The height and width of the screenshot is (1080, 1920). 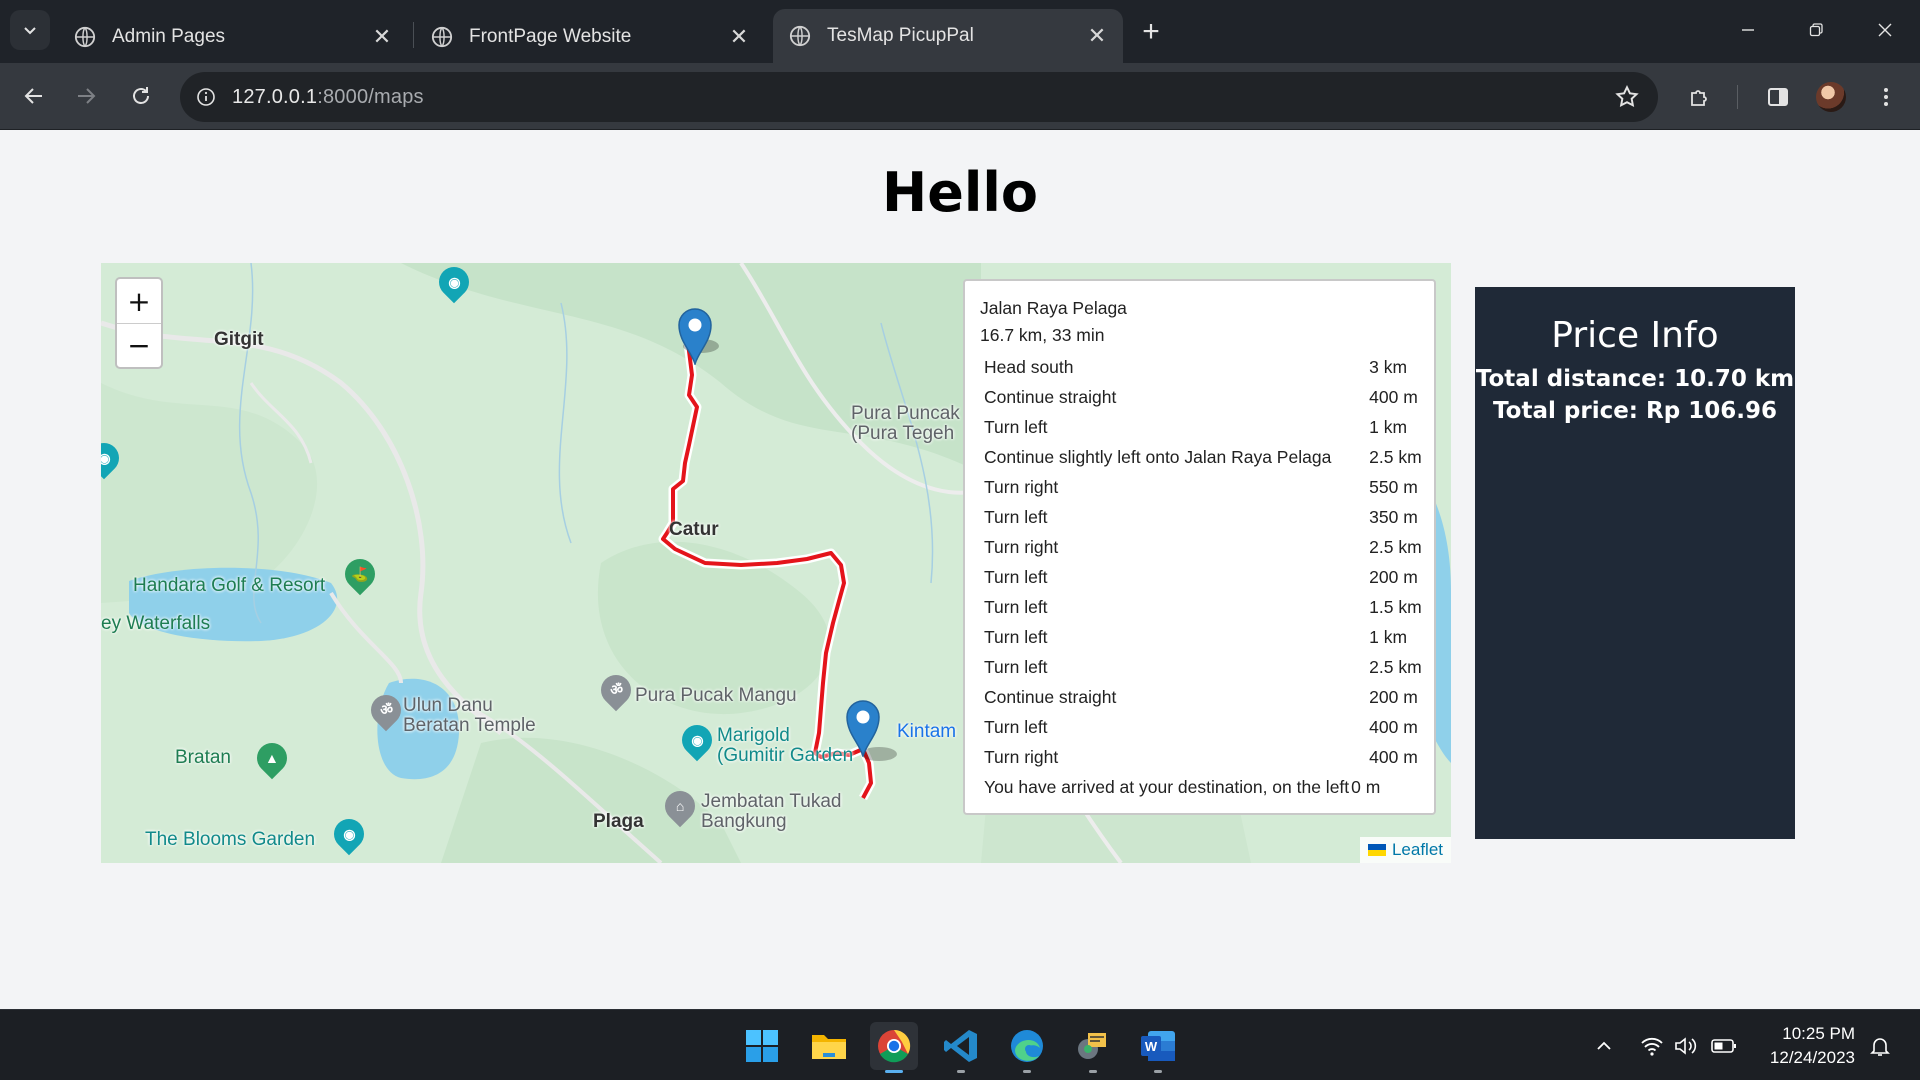 What do you see at coordinates (785, 755) in the screenshot?
I see `map-label-gumitir: (Gumitir Garden` at bounding box center [785, 755].